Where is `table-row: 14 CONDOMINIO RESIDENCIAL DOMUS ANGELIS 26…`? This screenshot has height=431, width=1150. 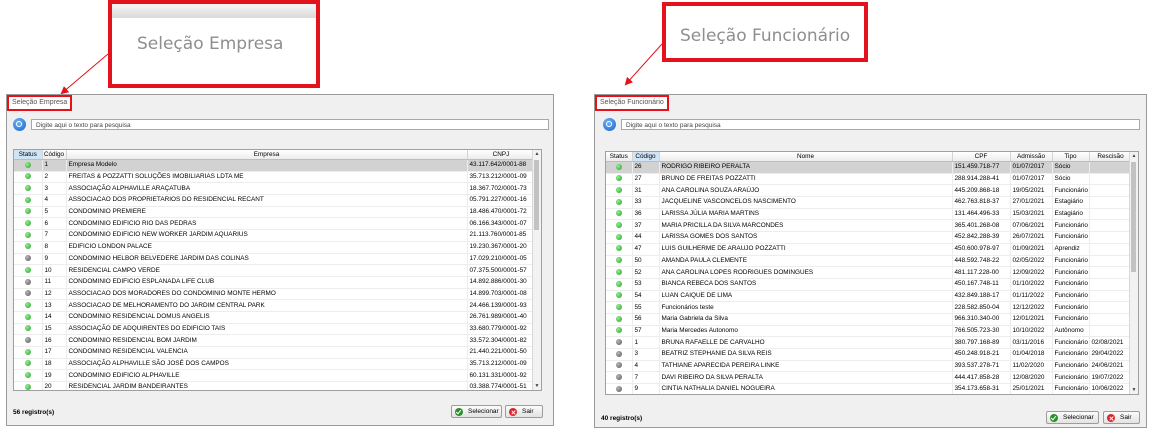
table-row: 14 CONDOMINIO RESIDENCIAL DOMUS ANGELIS 26… is located at coordinates (275, 317).